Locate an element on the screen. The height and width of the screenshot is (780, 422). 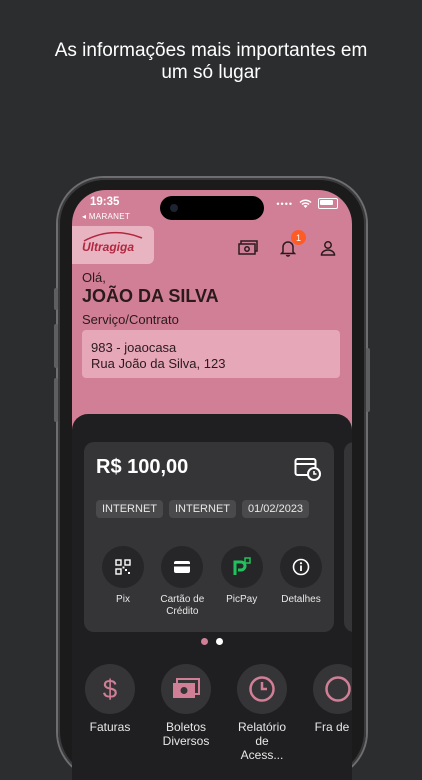
bill-amount: R$ 100,00 is located at coordinates (142, 467).